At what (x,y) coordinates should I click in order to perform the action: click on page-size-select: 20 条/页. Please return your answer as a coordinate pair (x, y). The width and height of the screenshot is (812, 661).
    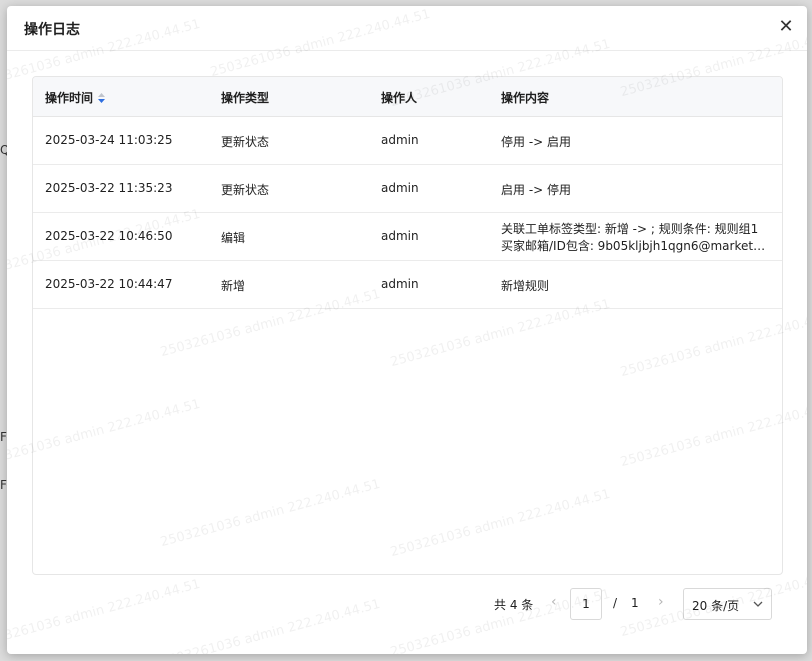
    Looking at the image, I should click on (727, 604).